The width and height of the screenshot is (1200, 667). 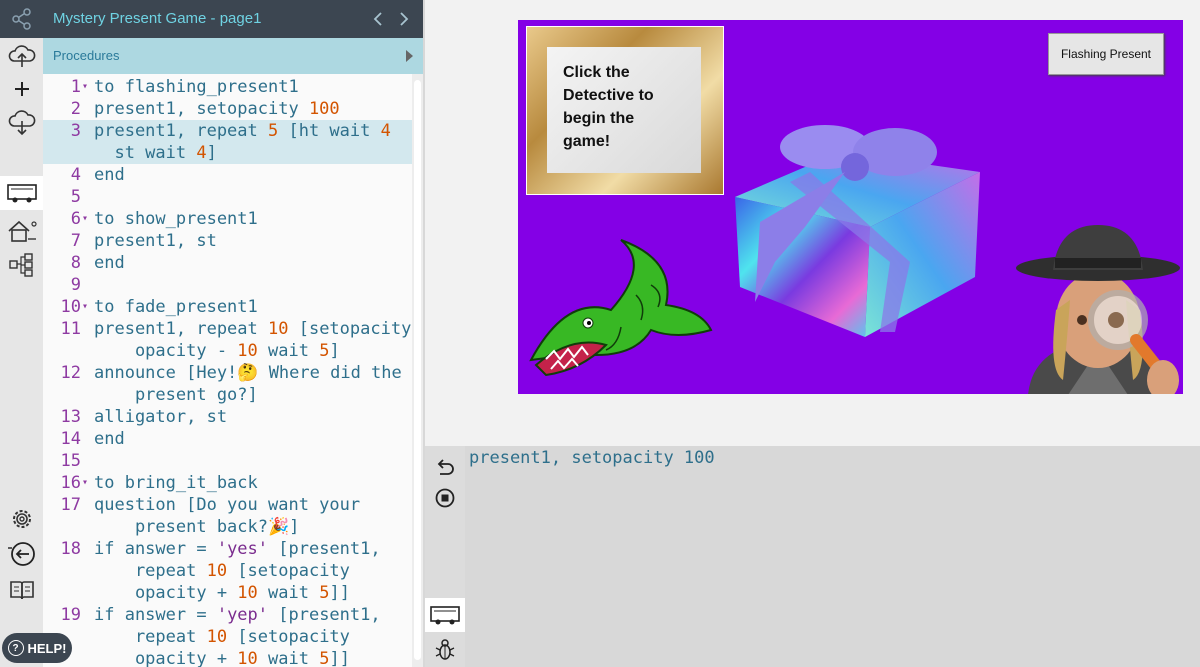 I want to click on code-line: 16 ▾ to bring_it_back, so click(x=227, y=483).